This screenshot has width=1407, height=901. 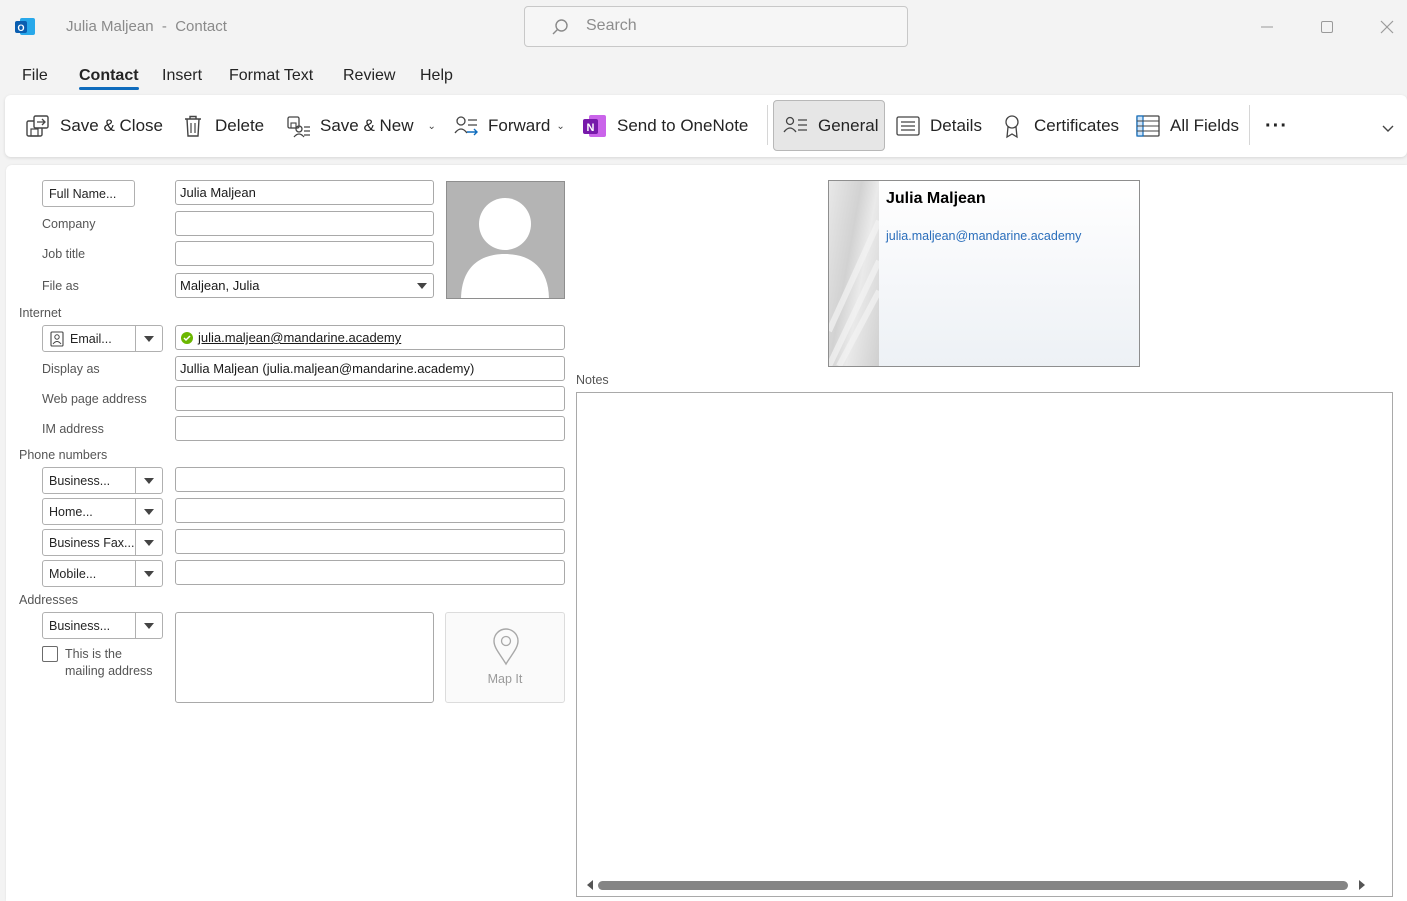 I want to click on search-box: Search, so click(x=716, y=26).